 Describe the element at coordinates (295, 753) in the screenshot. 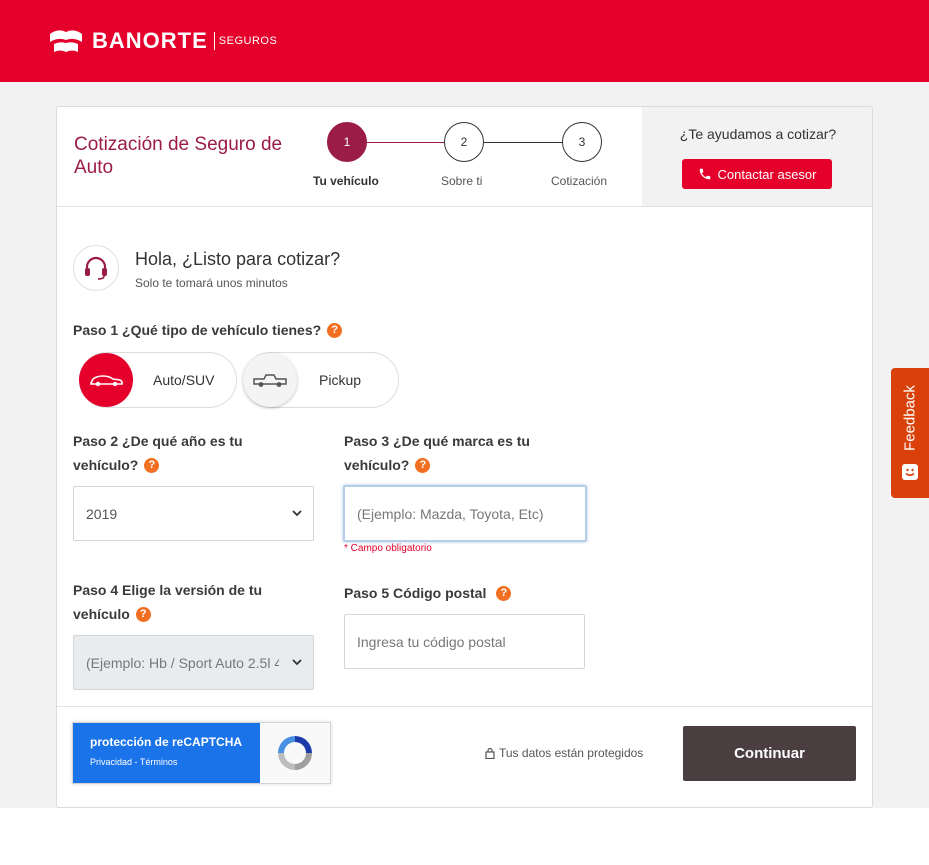

I see `recaptcha-icon` at that location.